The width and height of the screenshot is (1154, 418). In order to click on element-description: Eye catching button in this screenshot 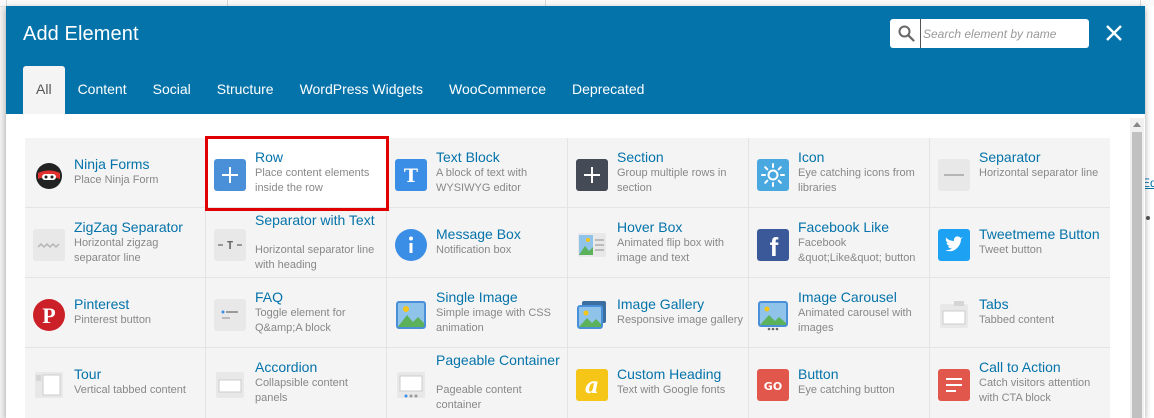, I will do `click(846, 390)`.